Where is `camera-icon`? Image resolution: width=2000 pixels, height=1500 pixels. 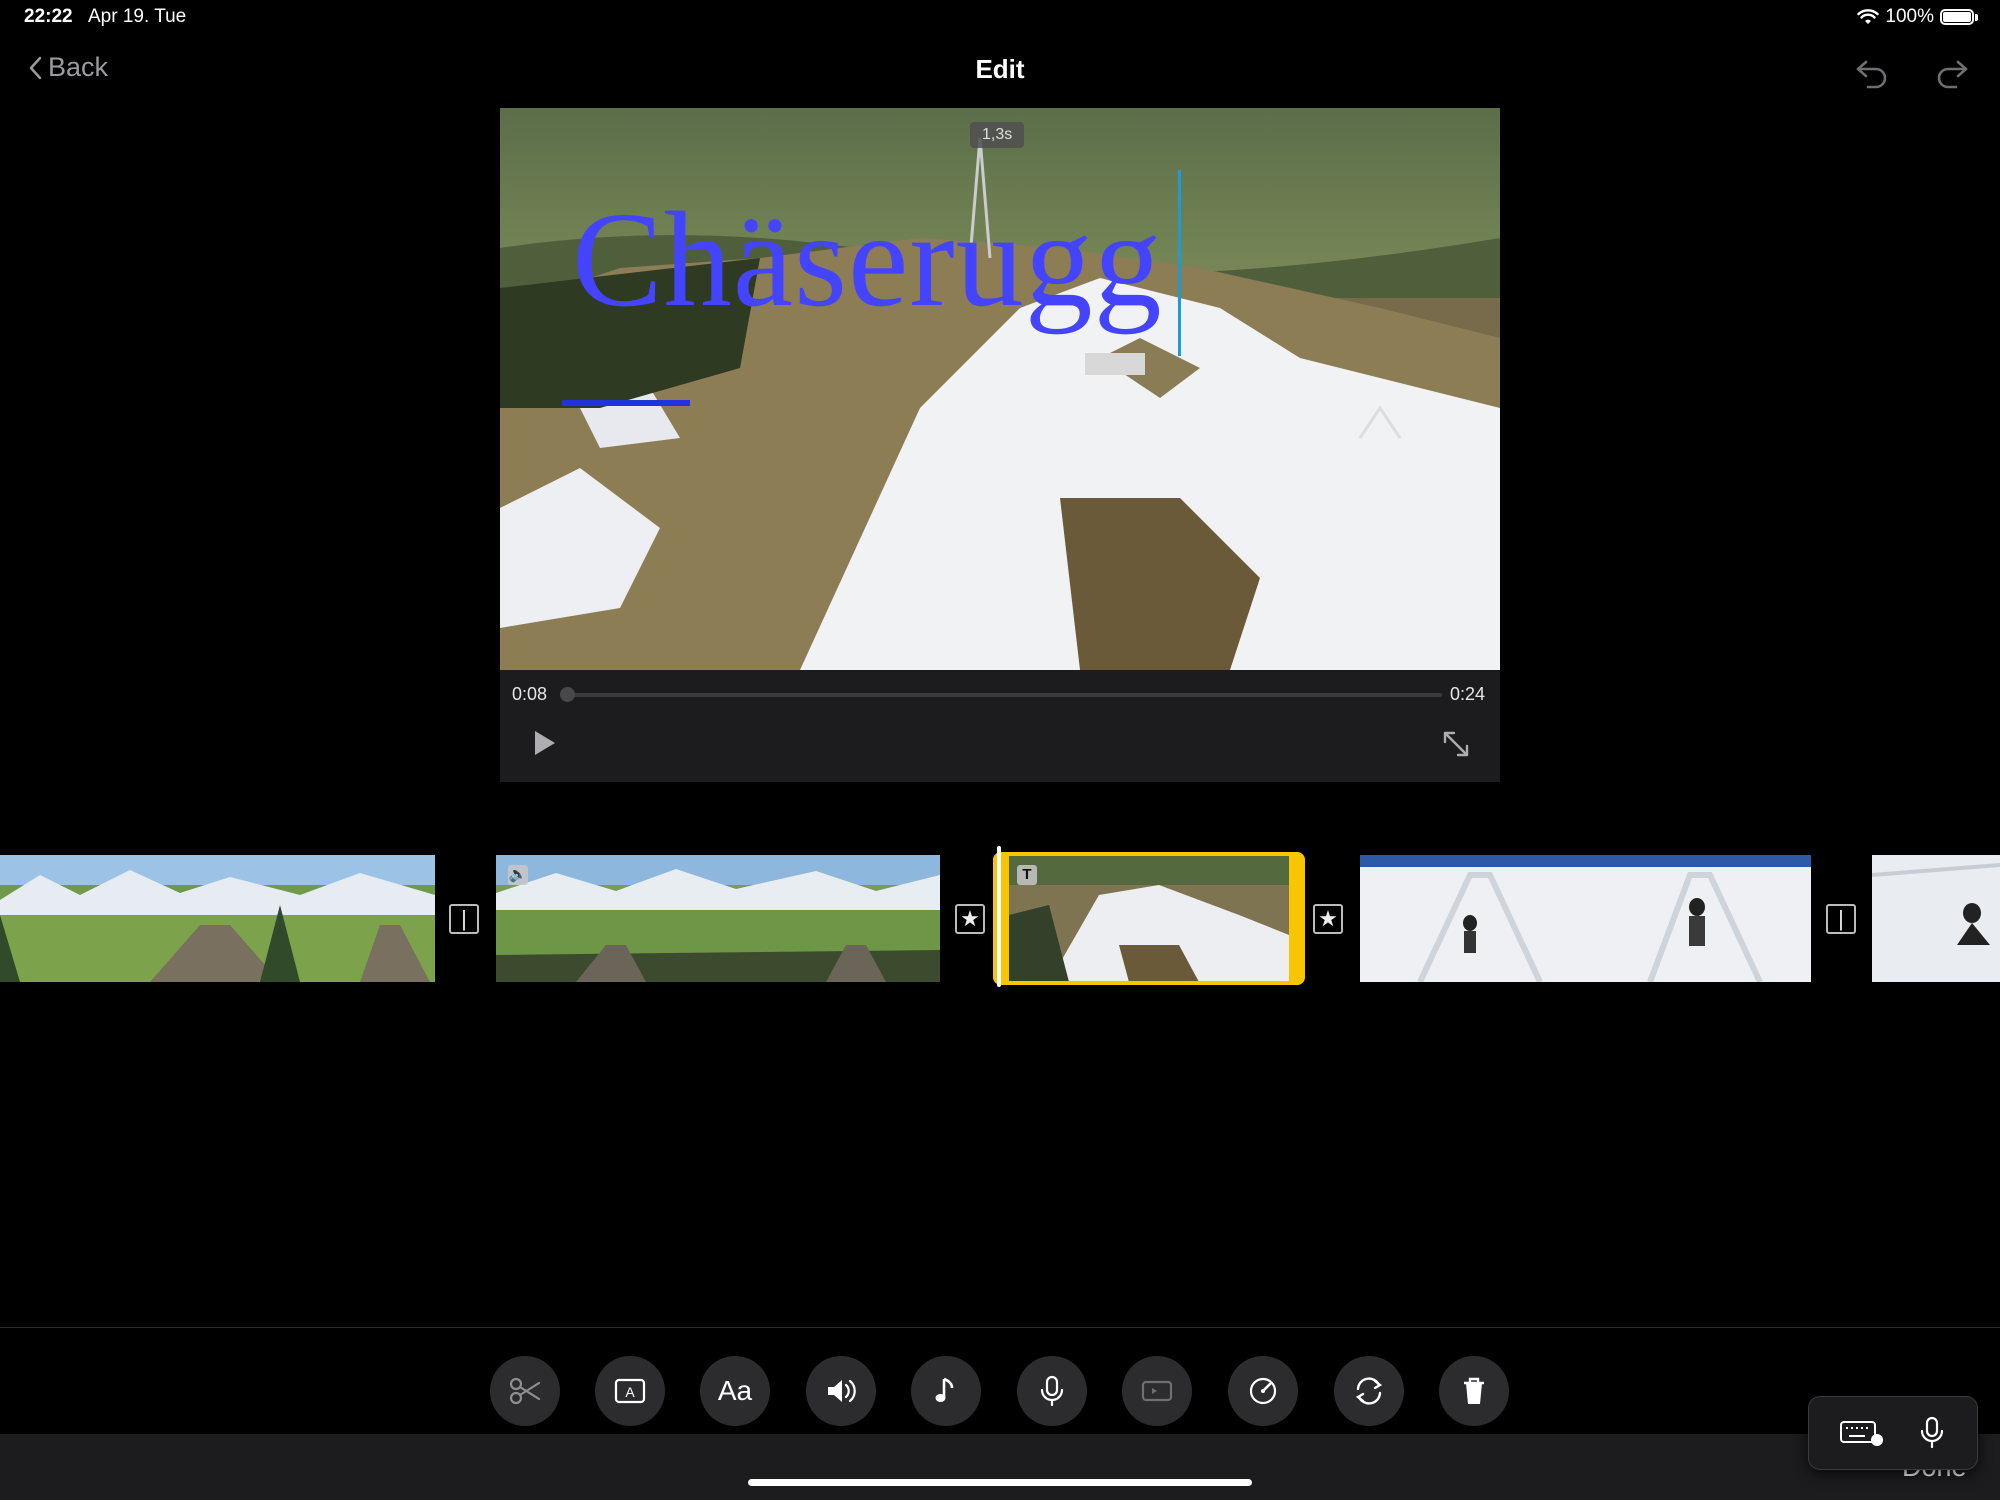
camera-icon is located at coordinates (1157, 1391).